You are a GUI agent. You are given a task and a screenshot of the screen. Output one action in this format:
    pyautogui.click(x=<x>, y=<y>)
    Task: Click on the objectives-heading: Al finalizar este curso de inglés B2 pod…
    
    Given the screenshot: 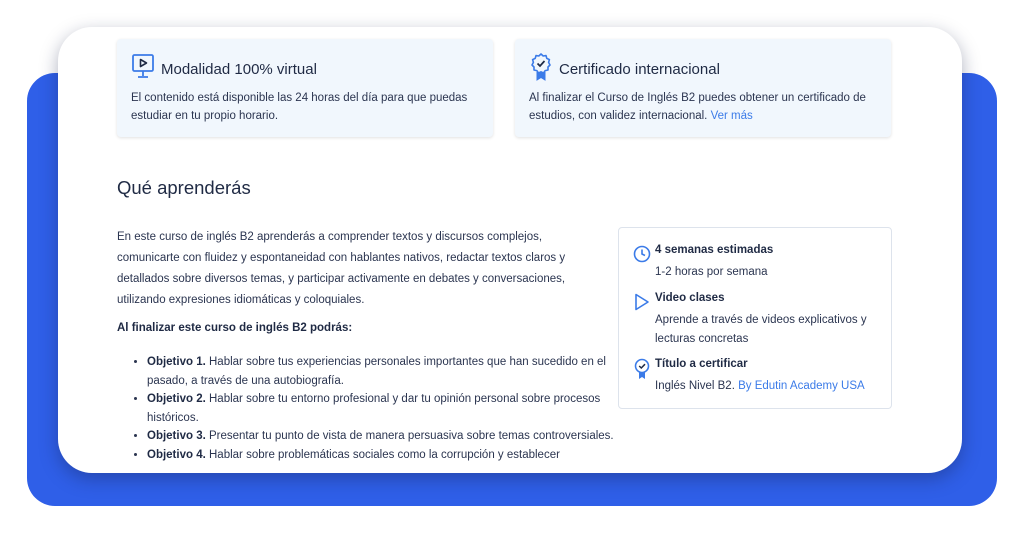 What is the action you would take?
    pyautogui.click(x=235, y=328)
    